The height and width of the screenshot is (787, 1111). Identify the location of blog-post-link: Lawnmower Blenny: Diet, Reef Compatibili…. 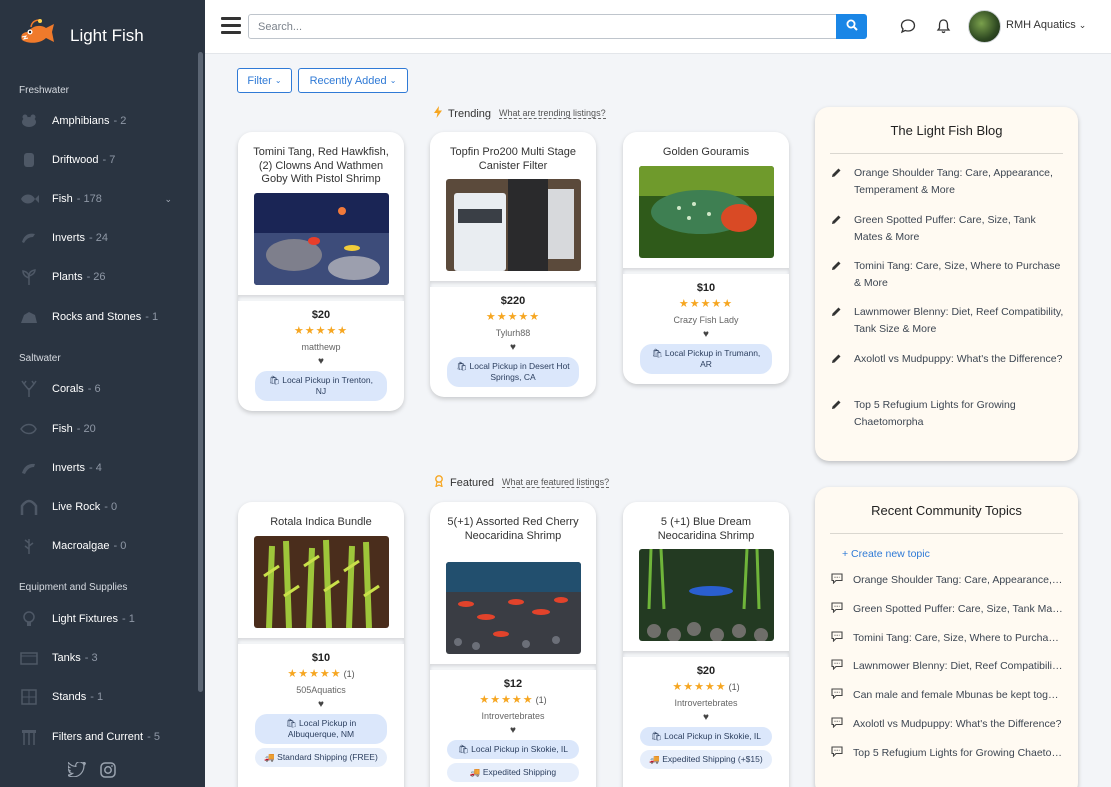
(949, 321).